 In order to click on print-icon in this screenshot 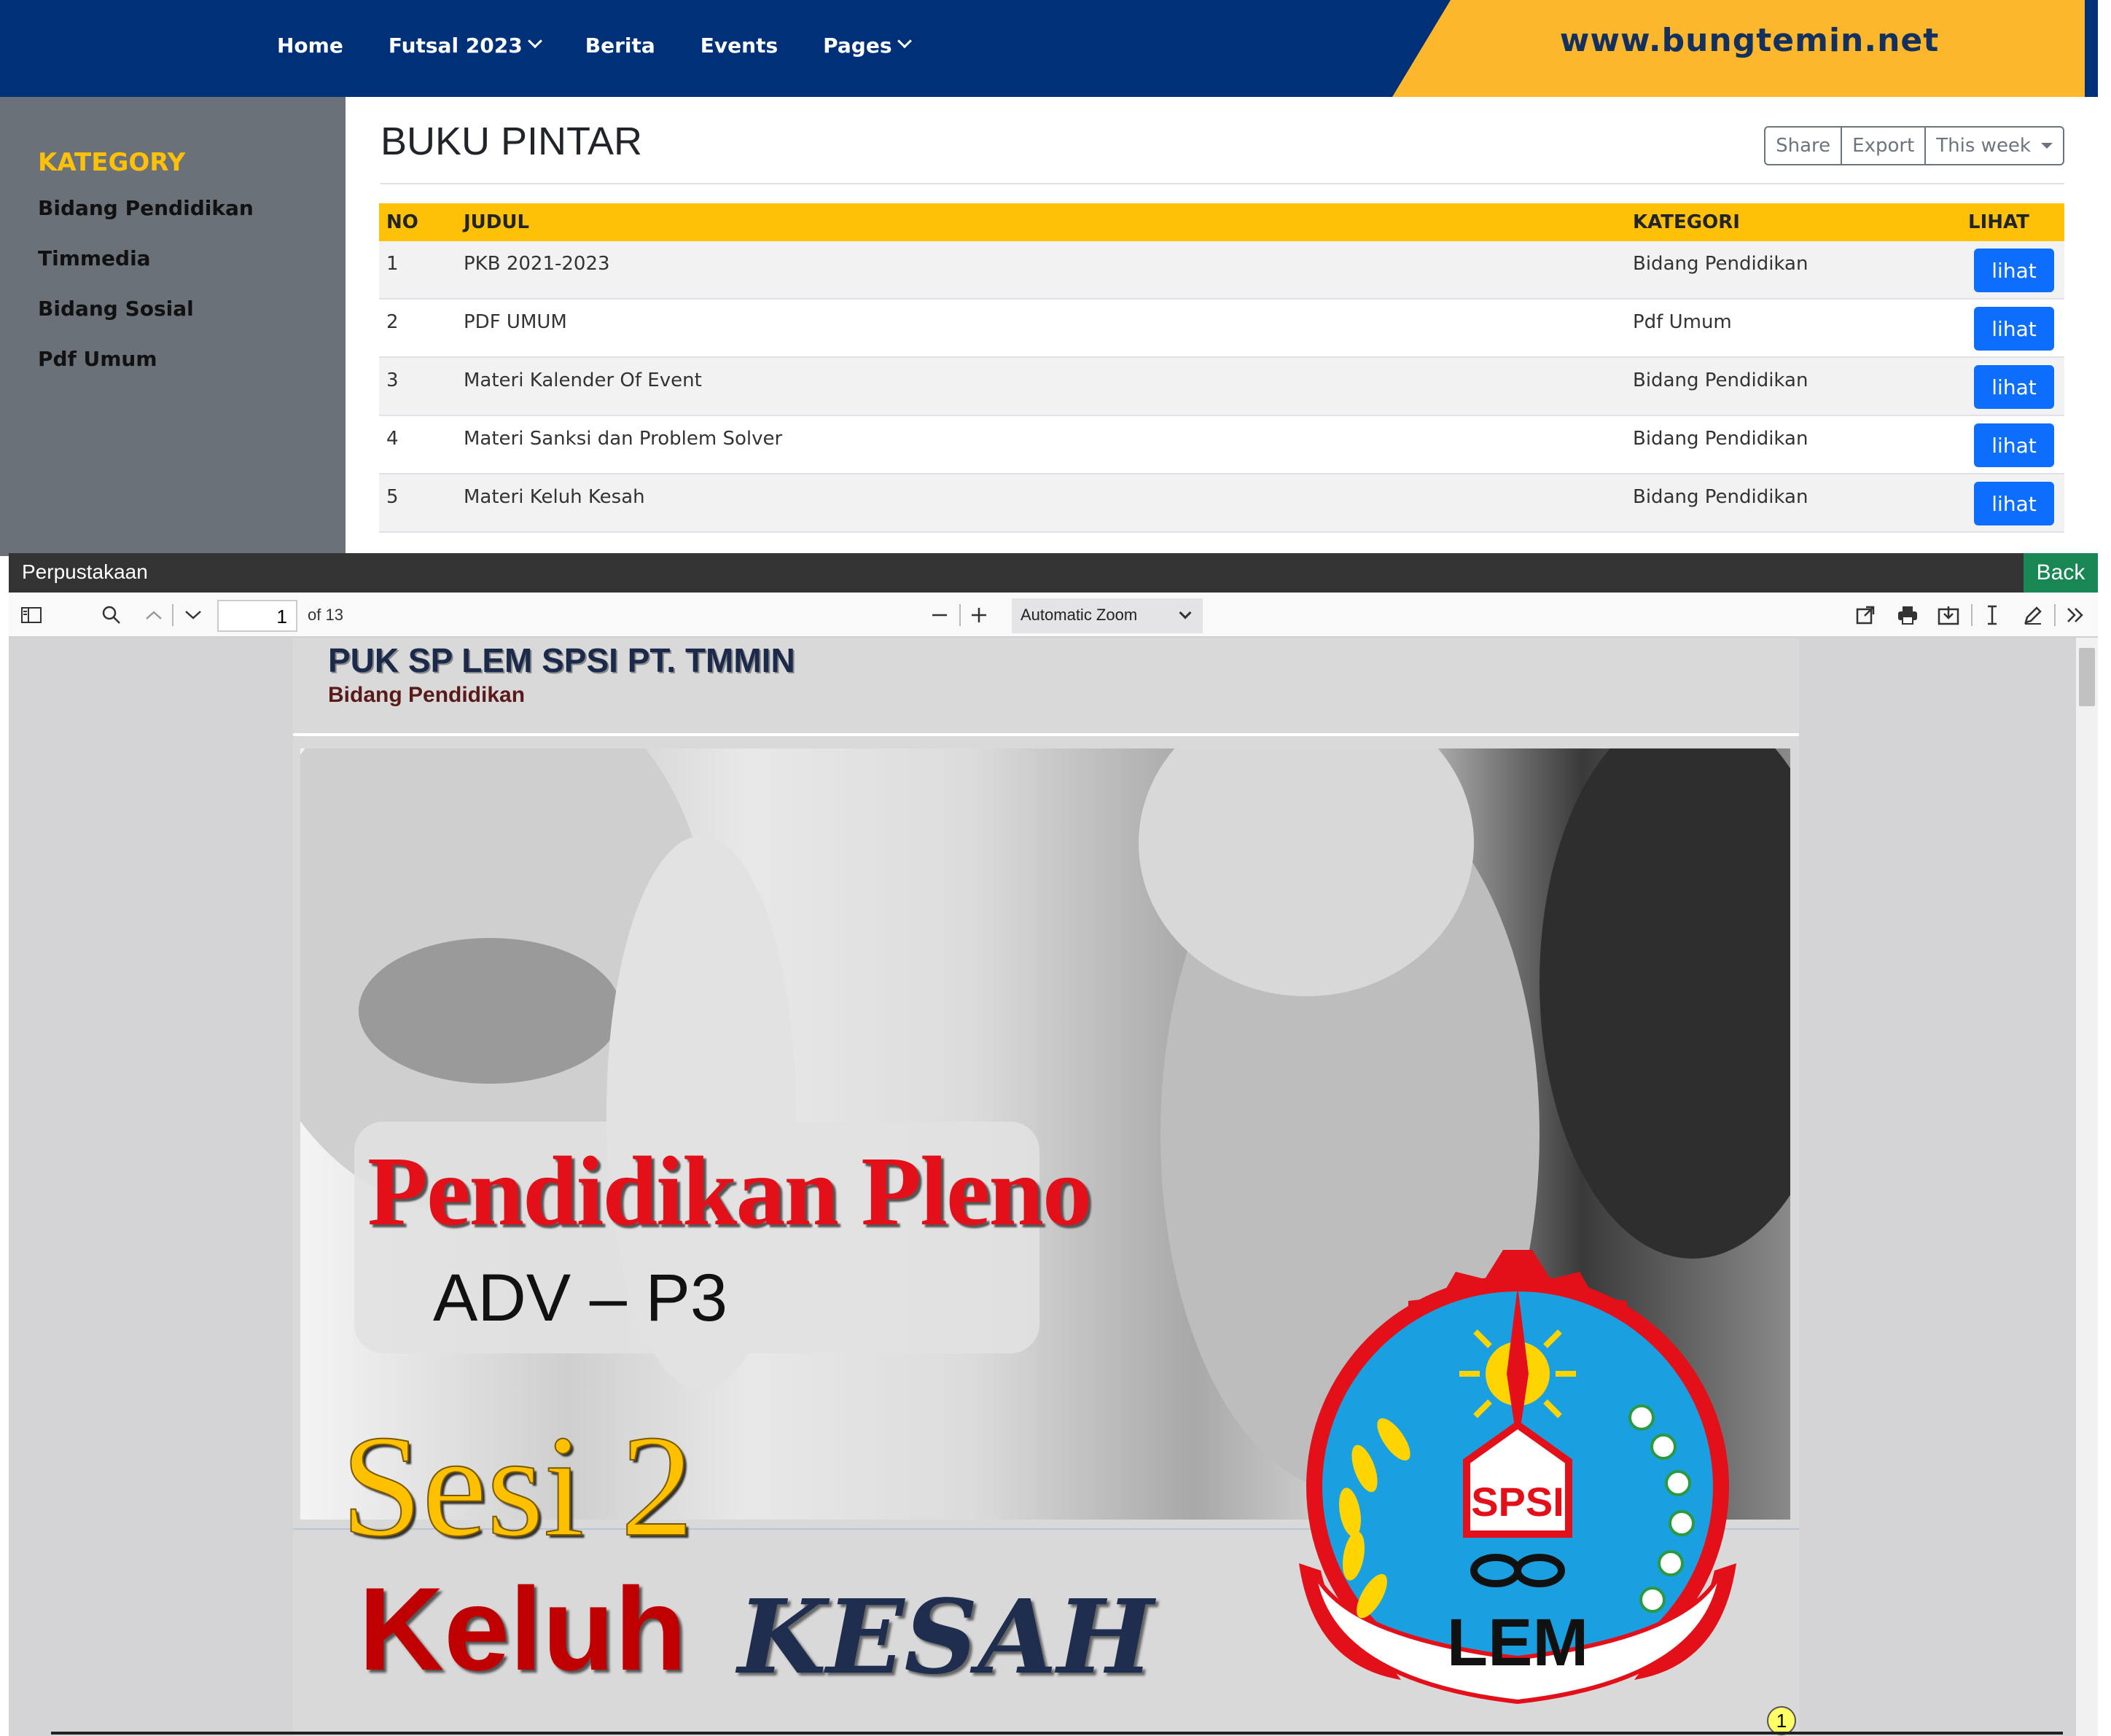, I will do `click(1907, 615)`.